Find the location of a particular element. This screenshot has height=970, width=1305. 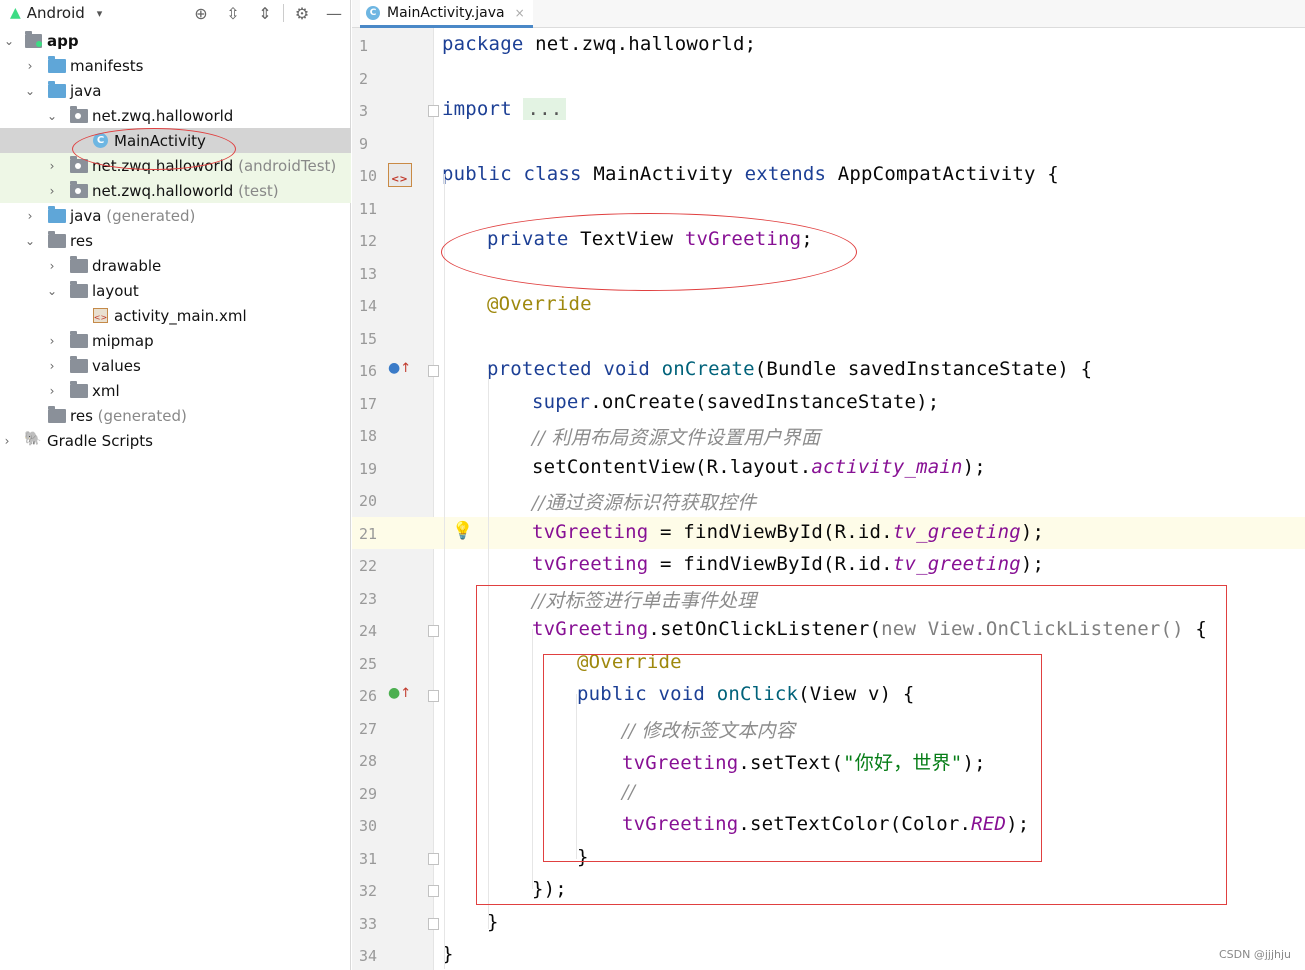

line-number: 20 is located at coordinates (368, 501).